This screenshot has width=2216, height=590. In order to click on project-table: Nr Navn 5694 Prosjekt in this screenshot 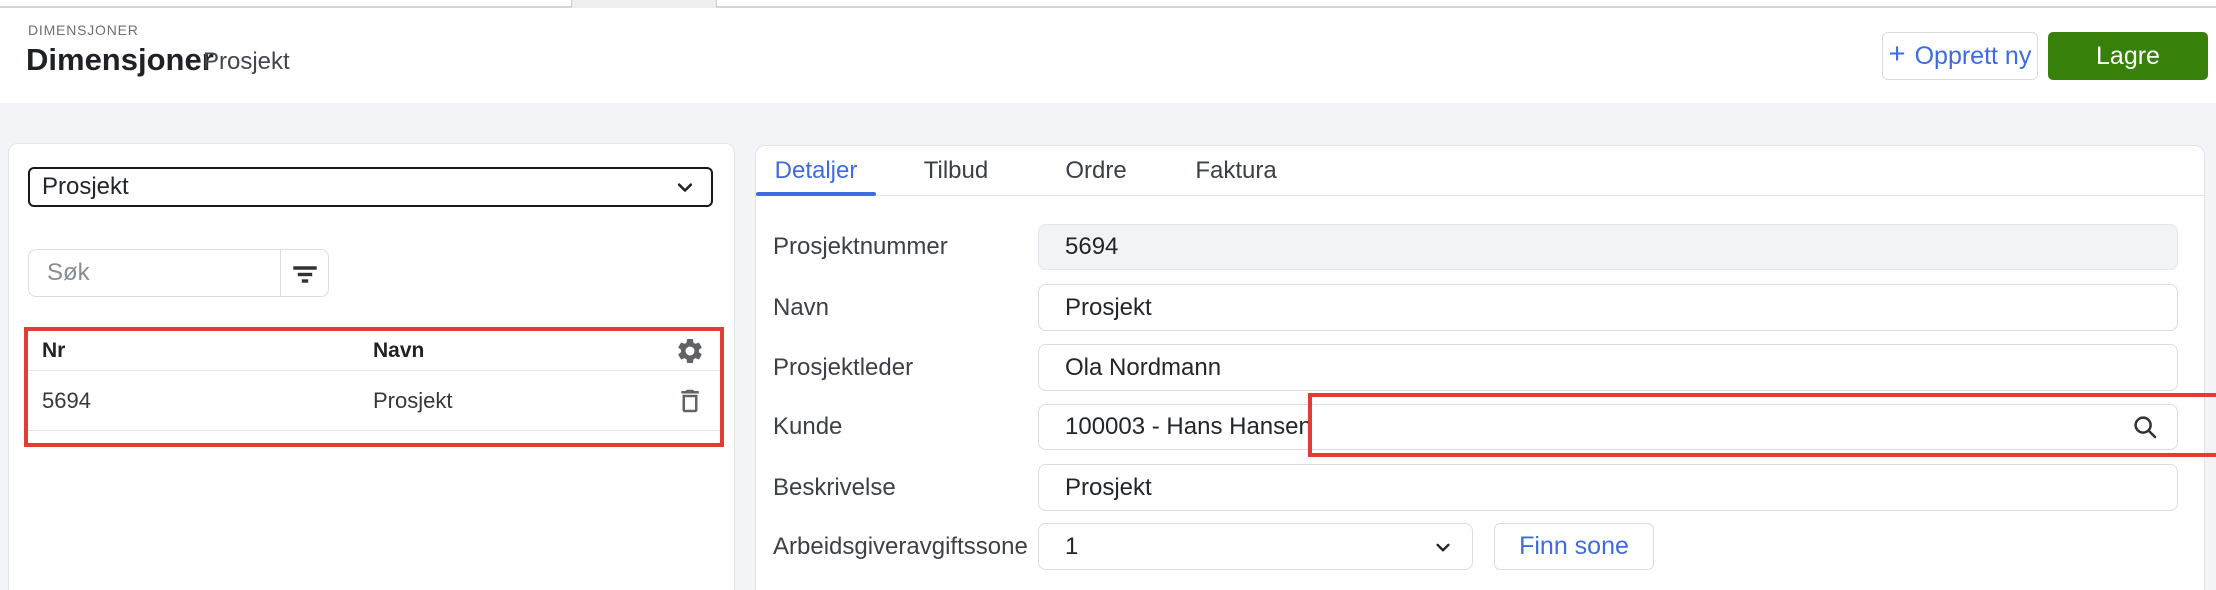, I will do `click(374, 387)`.